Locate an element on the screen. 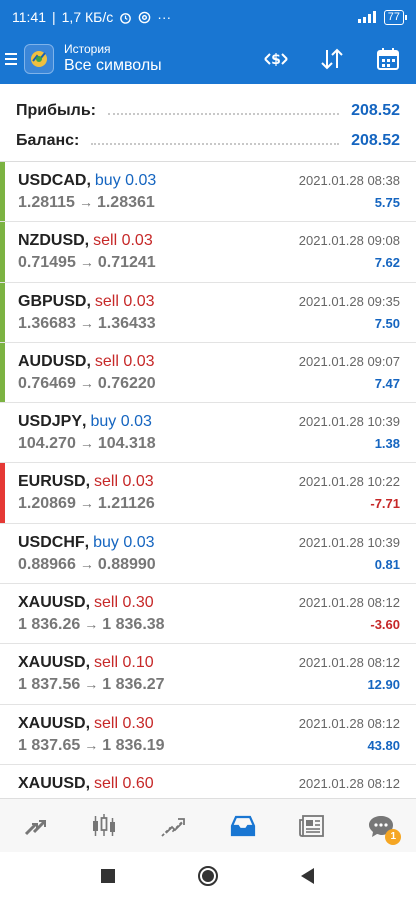  menu-button is located at coordinates (11, 59).